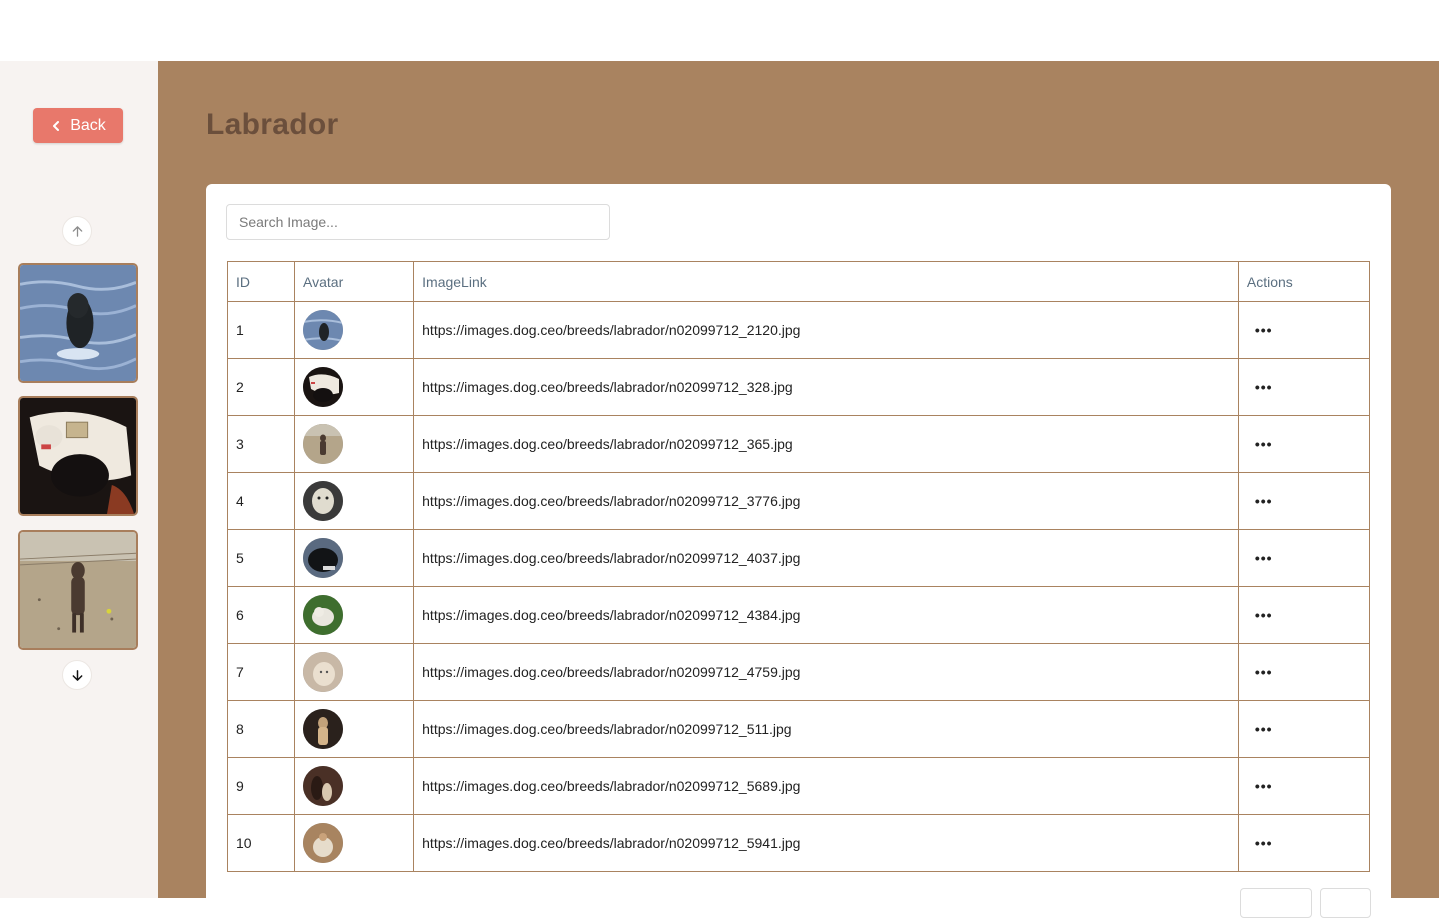 The image size is (1439, 918). What do you see at coordinates (56, 125) in the screenshot?
I see `chevron-left-icon` at bounding box center [56, 125].